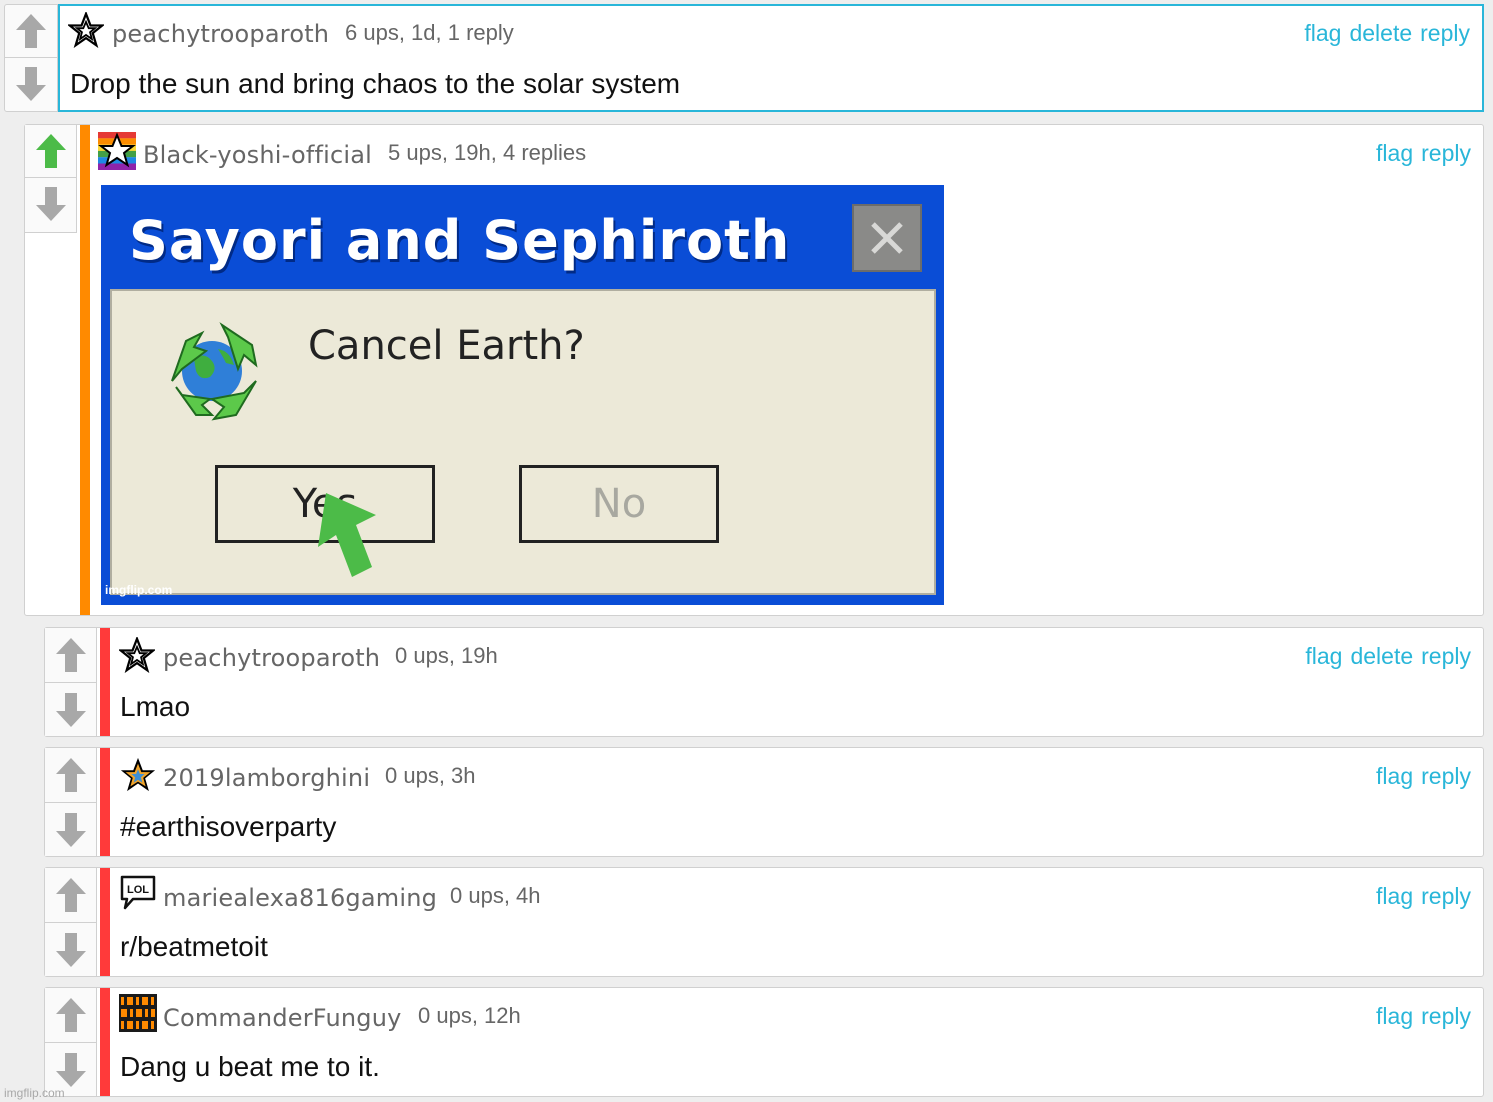  I want to click on green-arrow-icon, so click(347, 535).